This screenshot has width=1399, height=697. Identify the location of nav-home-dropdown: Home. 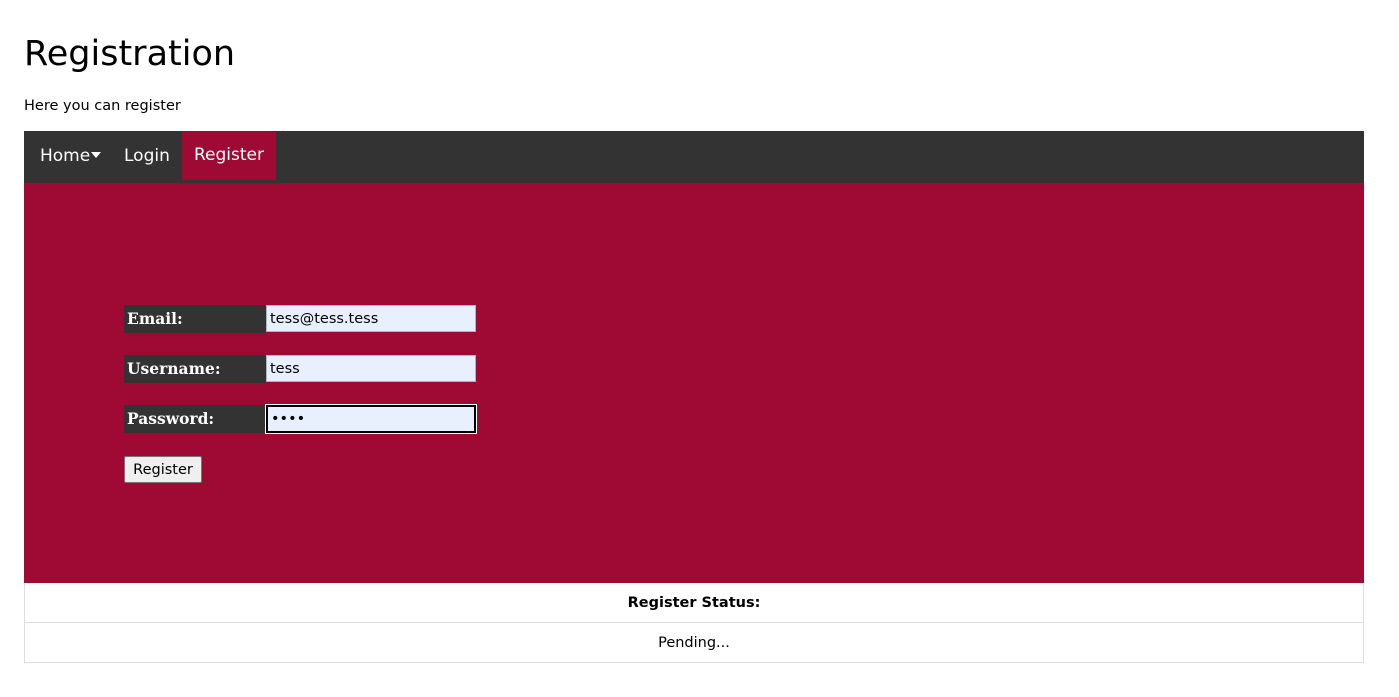
(71, 157).